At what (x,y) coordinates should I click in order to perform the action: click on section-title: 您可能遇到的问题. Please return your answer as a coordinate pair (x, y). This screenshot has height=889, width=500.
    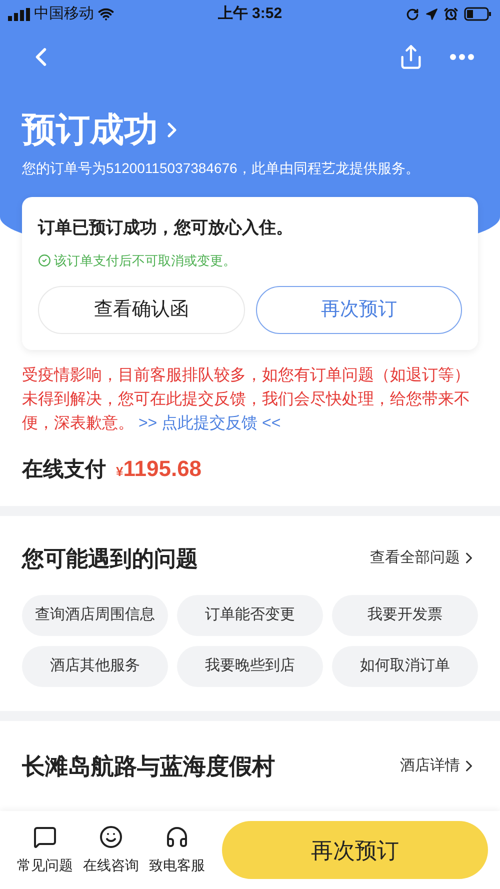
    Looking at the image, I should click on (110, 558).